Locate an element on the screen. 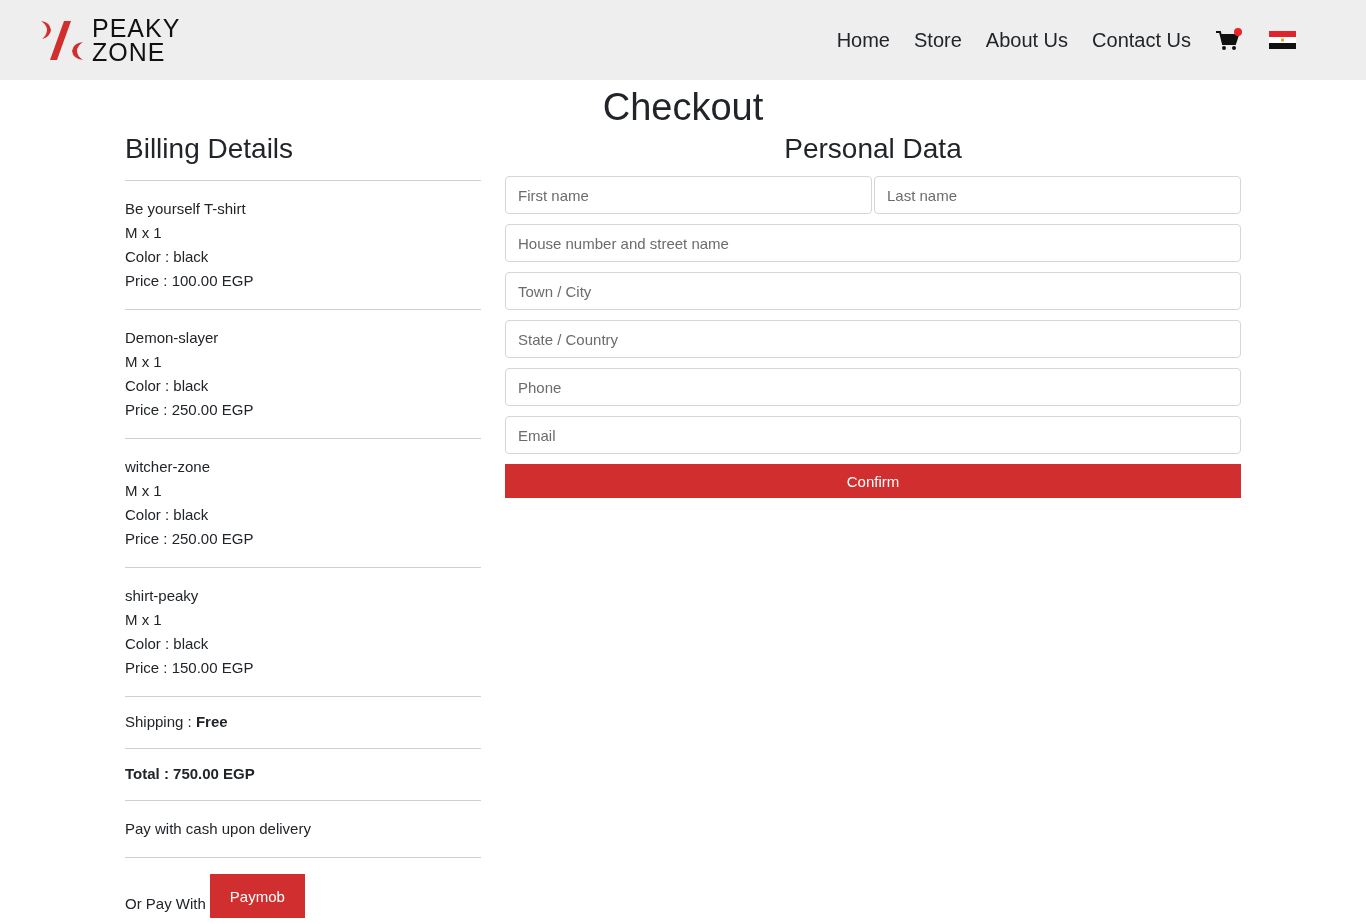 This screenshot has width=1366, height=924. page-title: Checkout is located at coordinates (683, 107).